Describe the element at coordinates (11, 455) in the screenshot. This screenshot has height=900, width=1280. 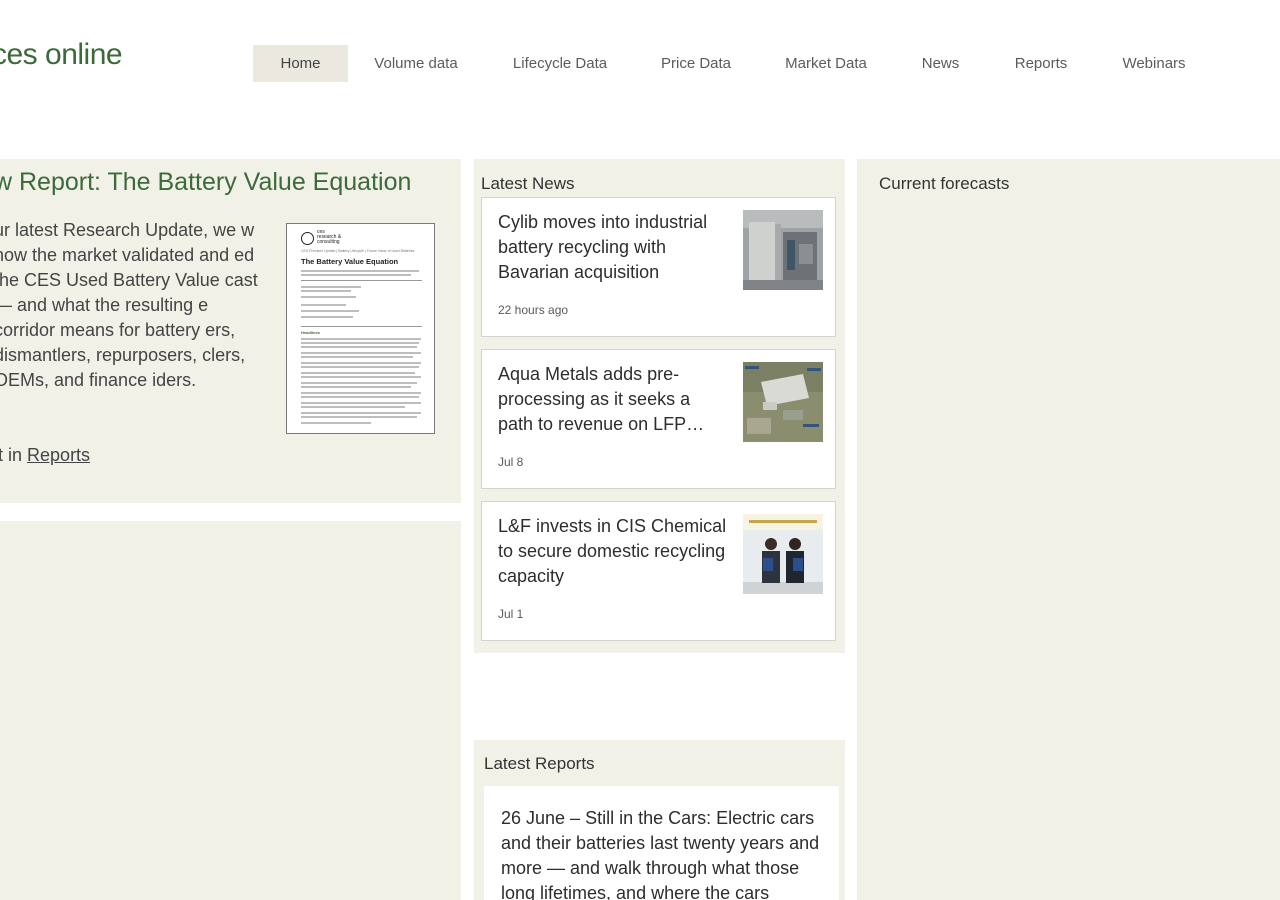
I see `feature-link-prefix: it in` at that location.